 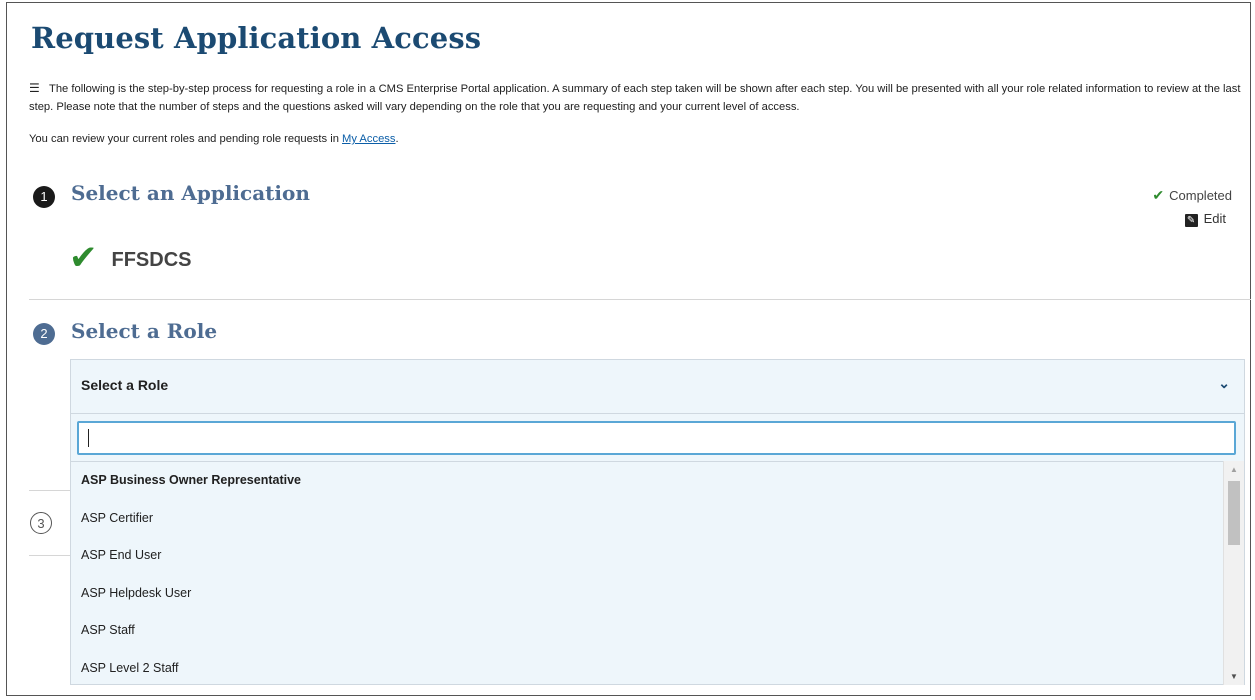 What do you see at coordinates (1200, 195) in the screenshot?
I see `step-1-status-text: Completed` at bounding box center [1200, 195].